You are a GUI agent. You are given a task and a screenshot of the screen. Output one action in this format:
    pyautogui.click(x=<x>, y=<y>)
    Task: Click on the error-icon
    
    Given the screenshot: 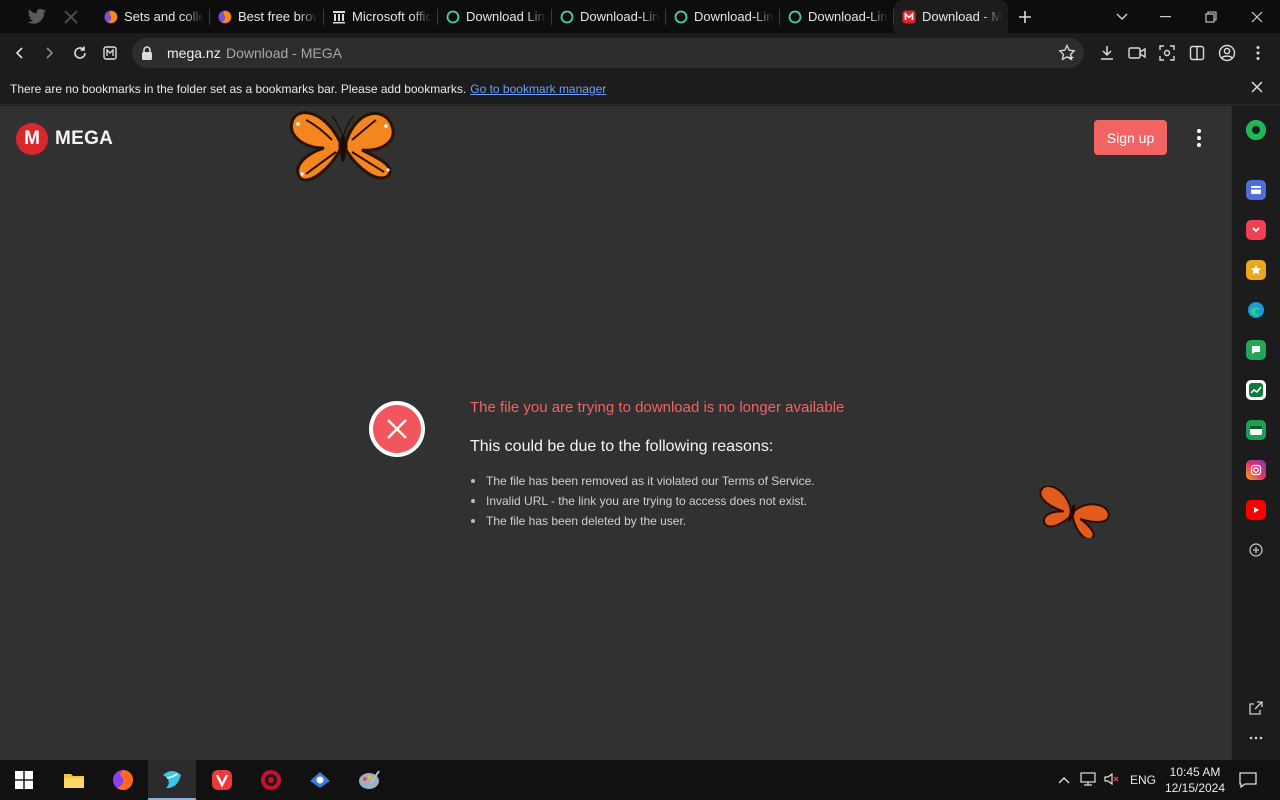 What is the action you would take?
    pyautogui.click(x=397, y=429)
    